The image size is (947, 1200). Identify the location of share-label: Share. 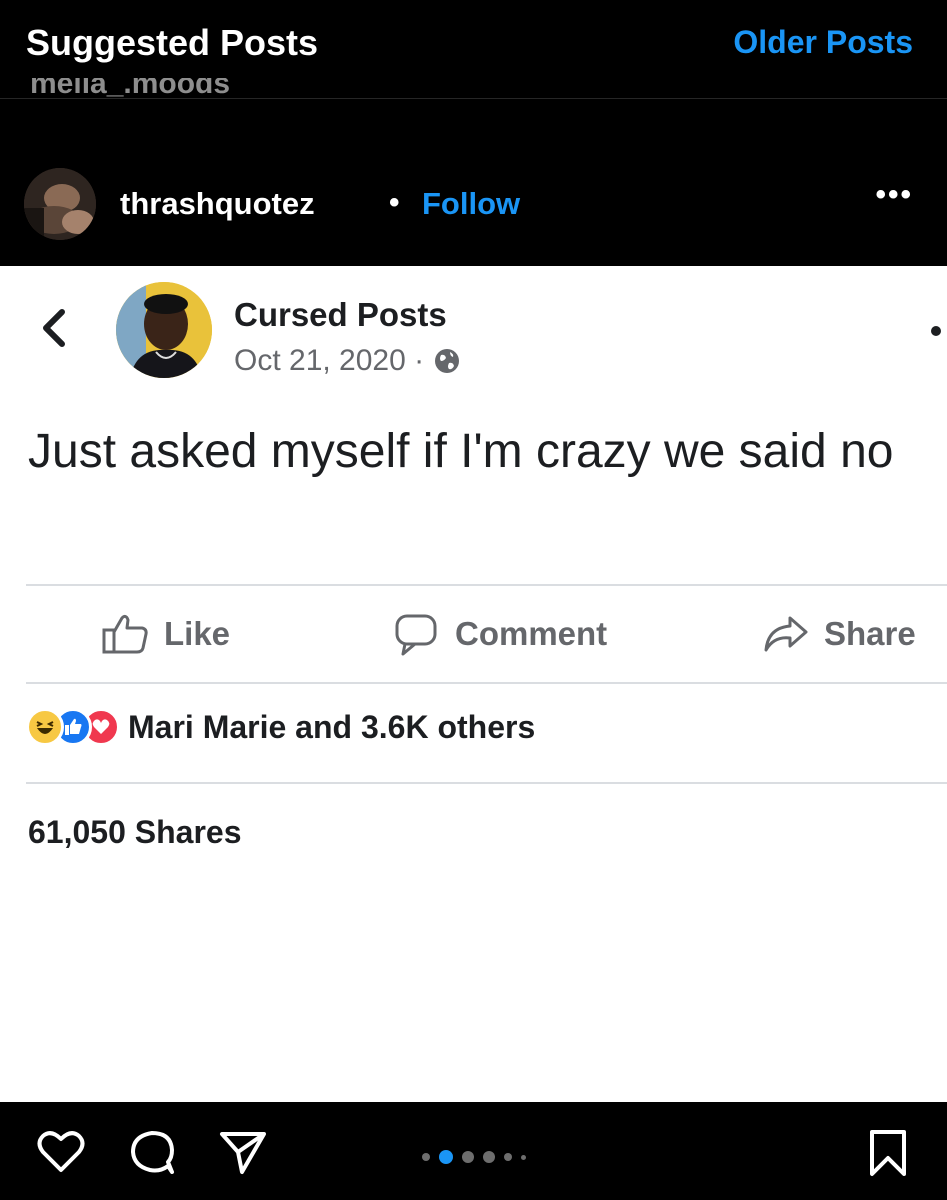
(870, 633).